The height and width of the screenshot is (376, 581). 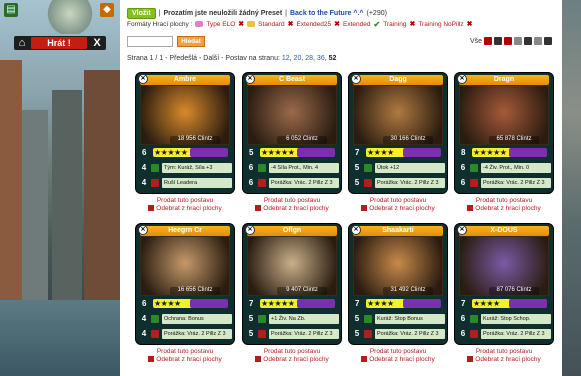 What do you see at coordinates (197, 182) in the screenshot?
I see `bonus-text: Ruší Leadera` at bounding box center [197, 182].